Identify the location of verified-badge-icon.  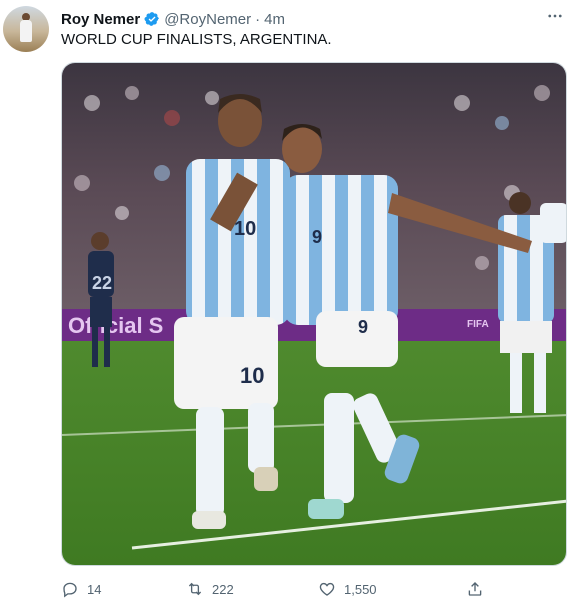
(152, 19).